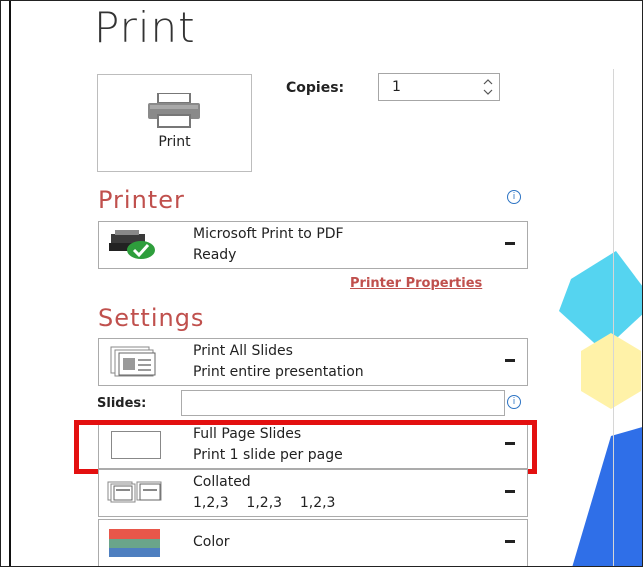 This screenshot has width=643, height=567. What do you see at coordinates (174, 112) in the screenshot?
I see `printer-icon` at bounding box center [174, 112].